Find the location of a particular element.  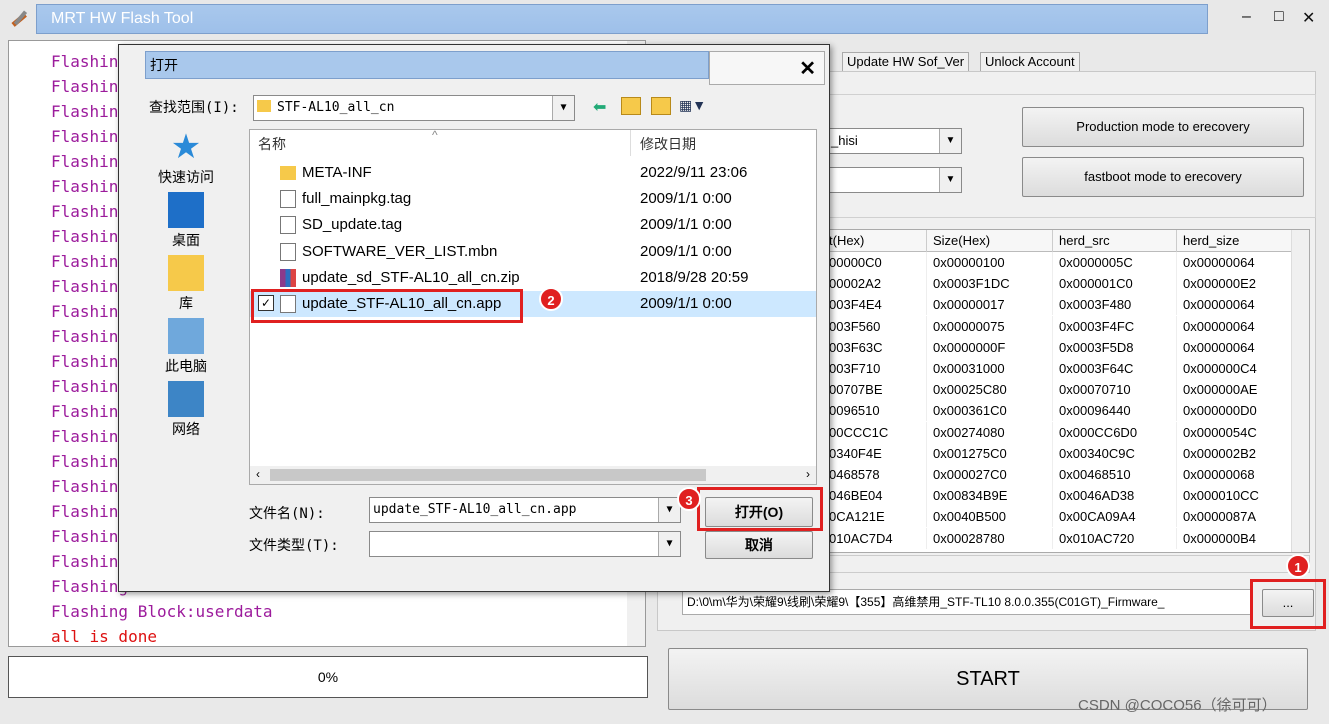

tab-update-hw-sof-ver: Update HW Sof_Ver is located at coordinates (906, 62).